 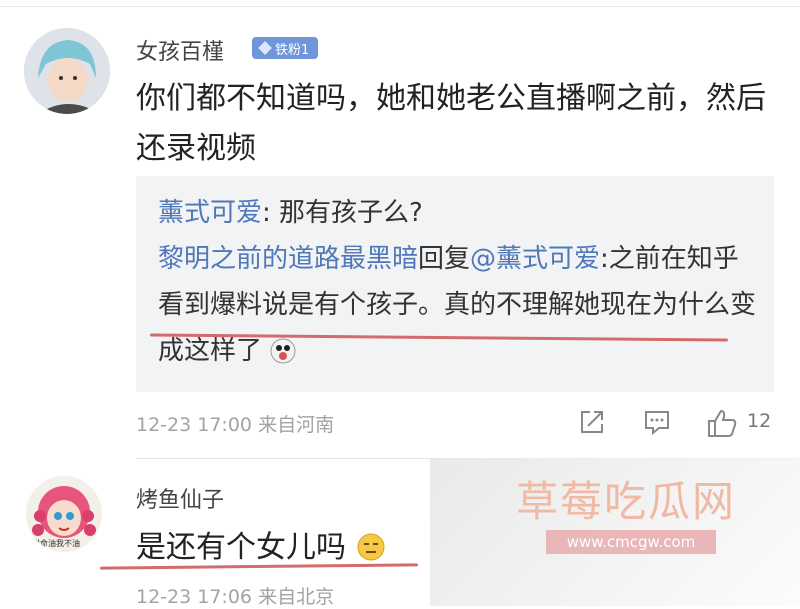 I want to click on avatar: 拼命油我不油, so click(x=64, y=514).